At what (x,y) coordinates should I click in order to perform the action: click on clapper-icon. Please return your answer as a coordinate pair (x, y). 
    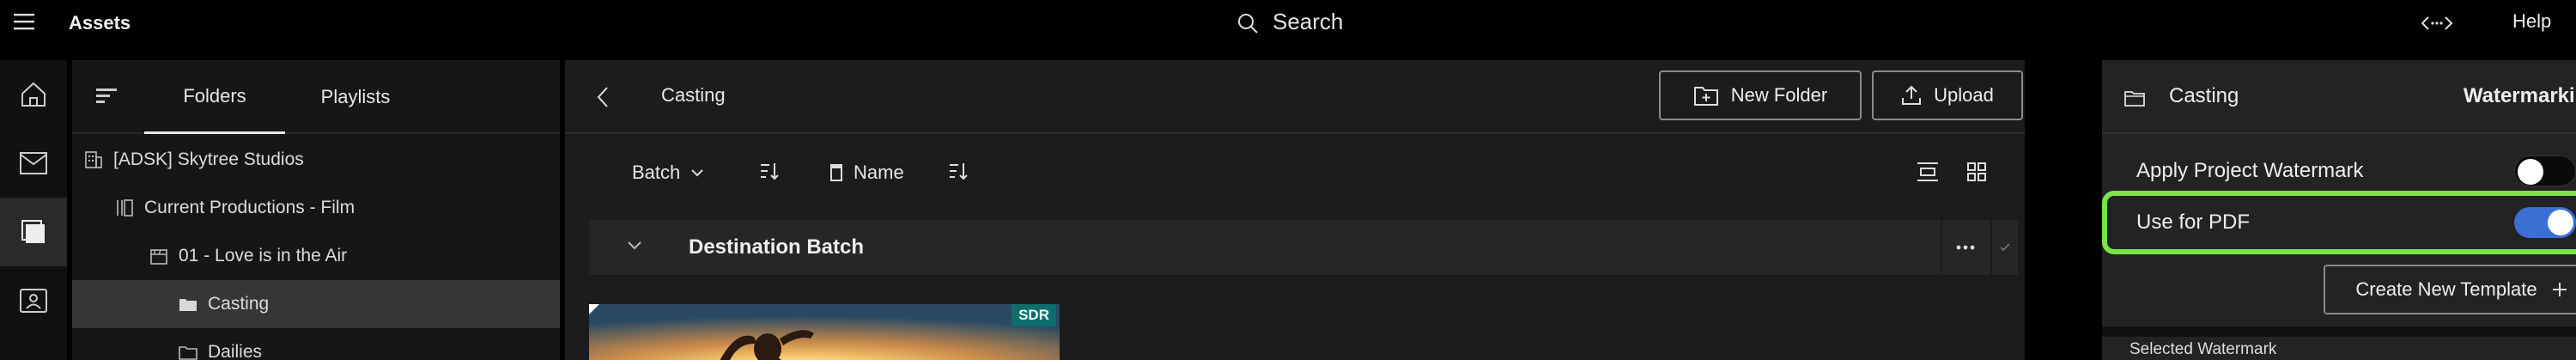
    Looking at the image, I should click on (159, 256).